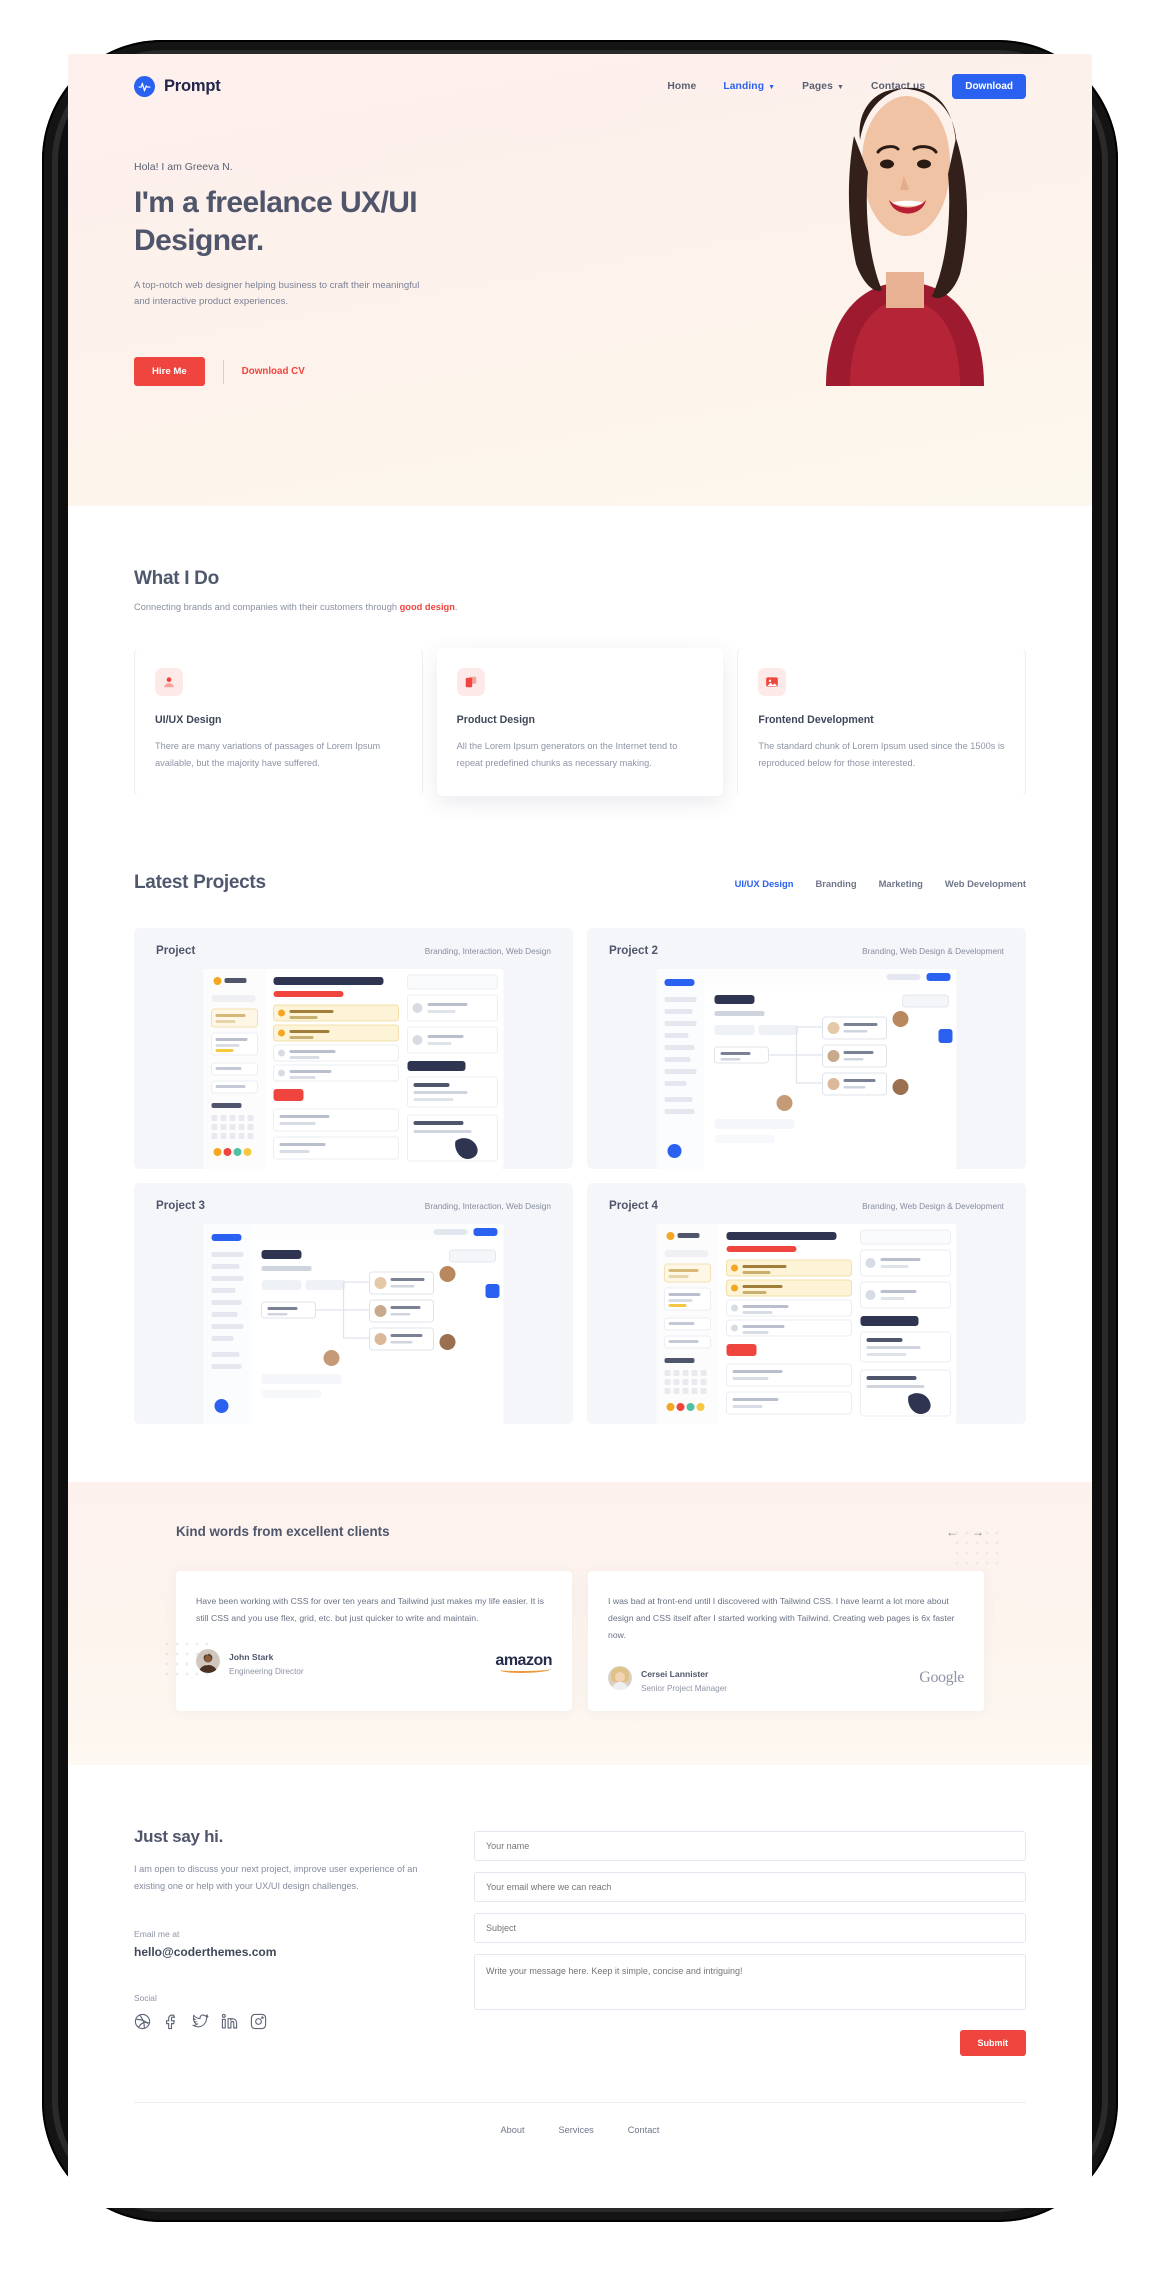 This screenshot has width=1160, height=2269. Describe the element at coordinates (633, 1206) in the screenshot. I see `project-name: Project 4` at that location.